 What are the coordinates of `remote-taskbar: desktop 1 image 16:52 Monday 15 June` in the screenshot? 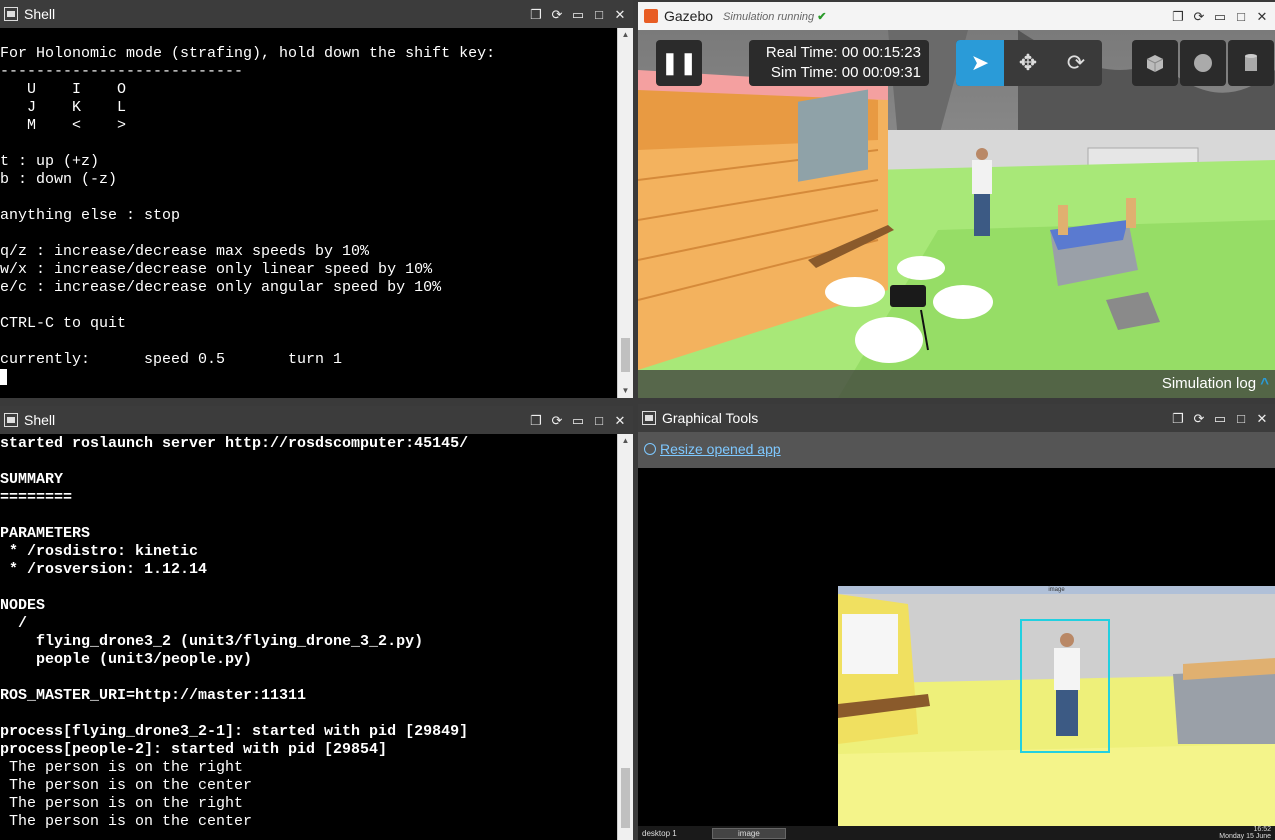 It's located at (956, 833).